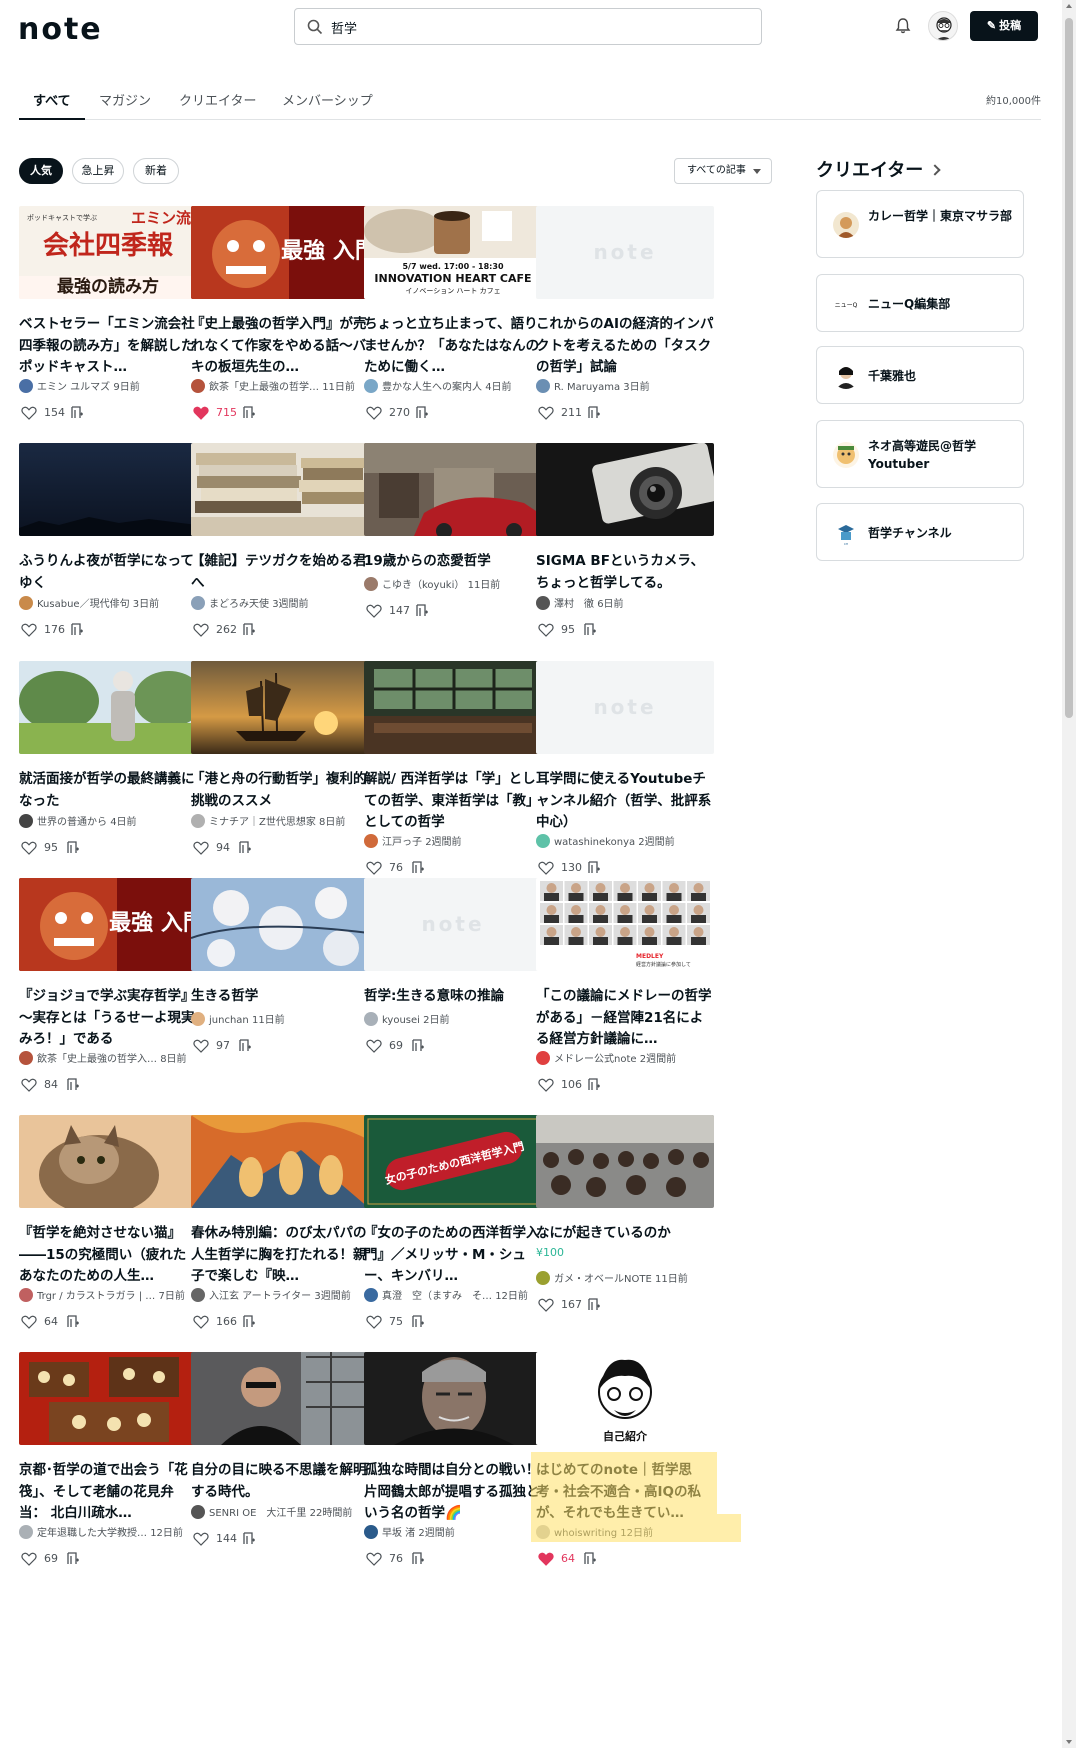  I want to click on creator-name: 哲学チャンネル, so click(943, 533).